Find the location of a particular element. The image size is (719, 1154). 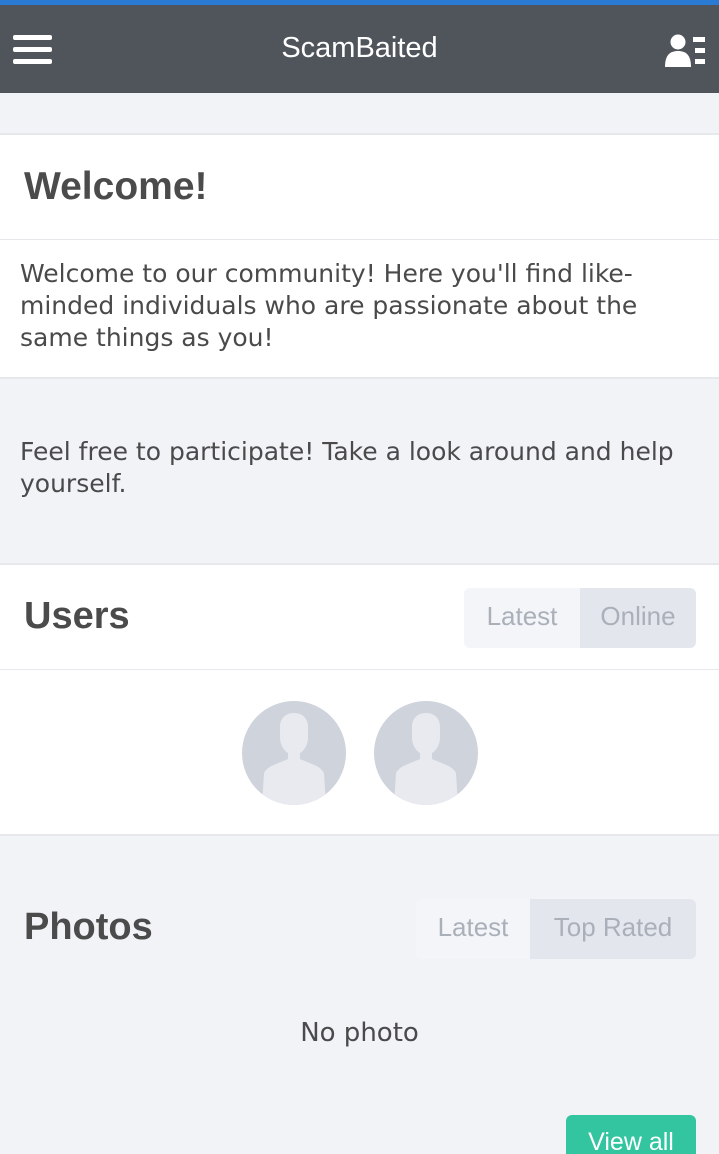

users-avatars-panel is located at coordinates (359, 753).